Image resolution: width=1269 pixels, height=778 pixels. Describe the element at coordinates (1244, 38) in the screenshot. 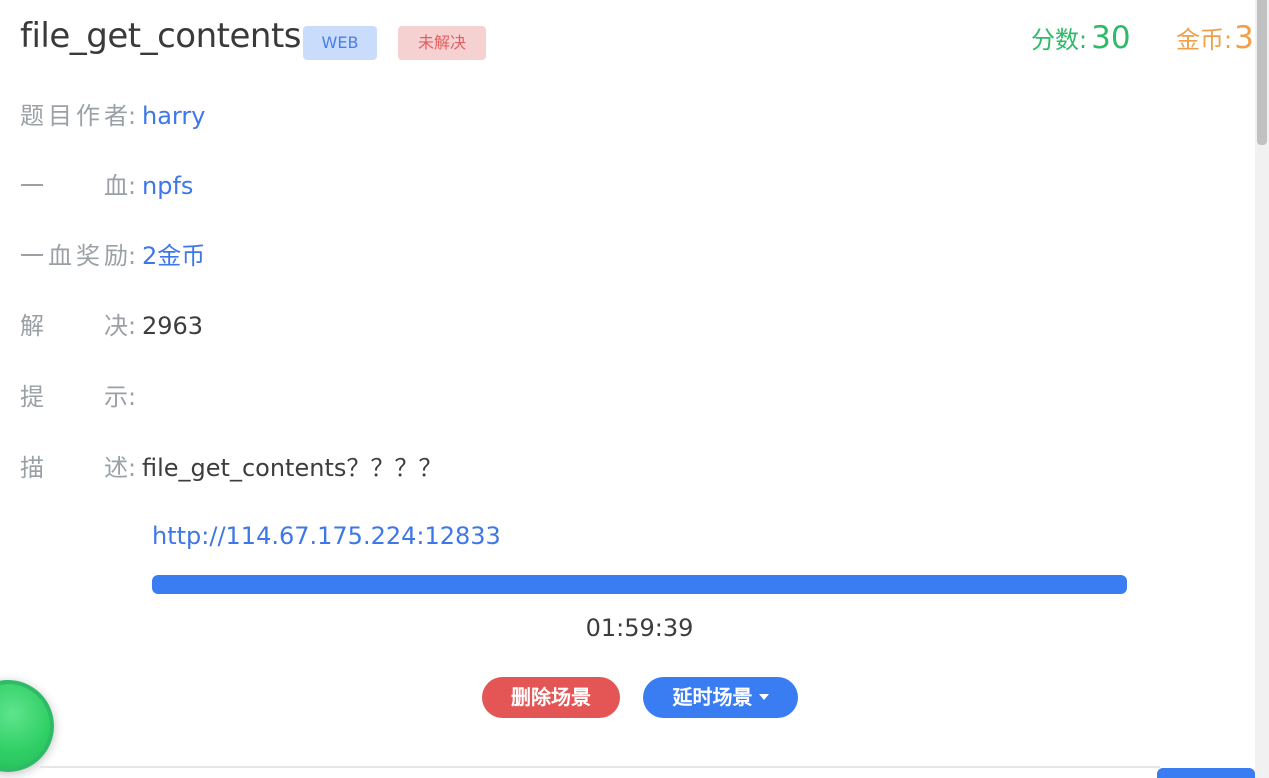

I see `coin-value: 3` at that location.